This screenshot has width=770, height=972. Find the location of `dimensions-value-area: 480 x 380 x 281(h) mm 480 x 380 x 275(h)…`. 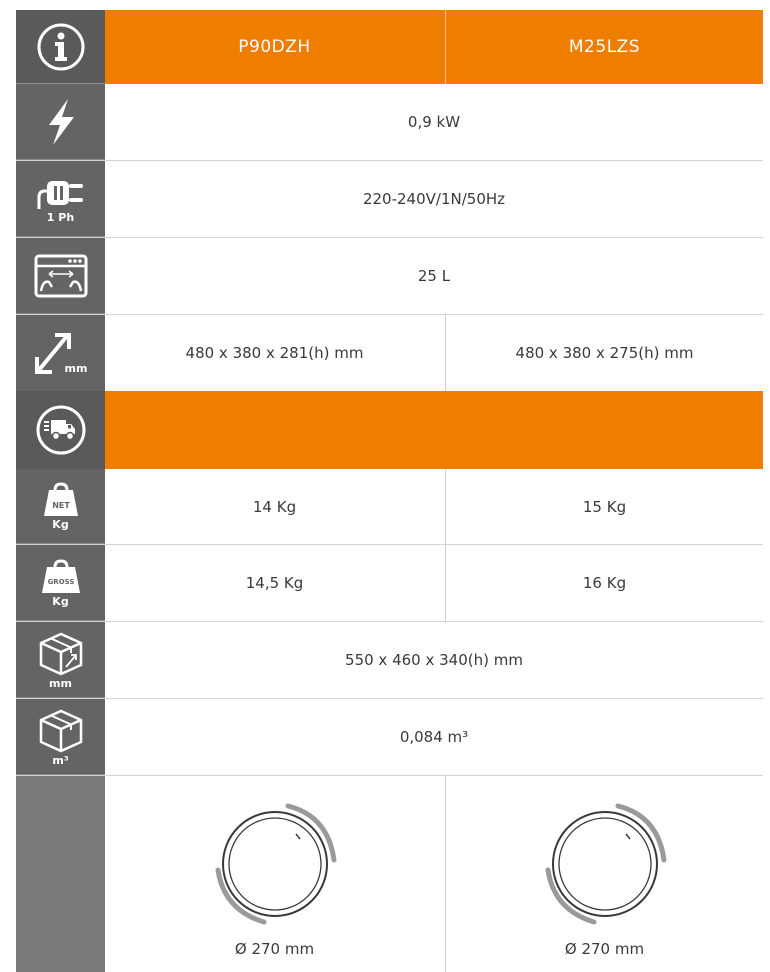

dimensions-value-area: 480 x 380 x 281(h) mm 480 x 380 x 275(h)… is located at coordinates (434, 353).